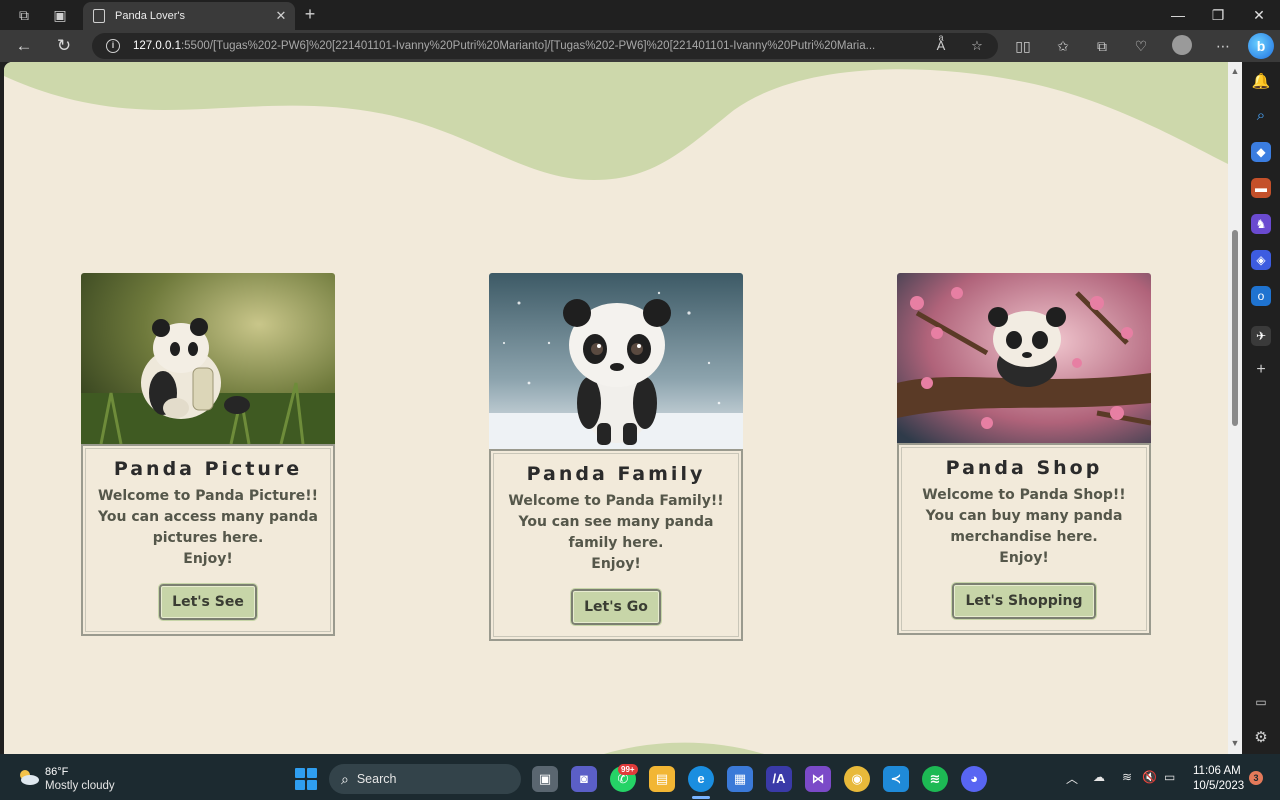 Image resolution: width=1280 pixels, height=800 pixels. Describe the element at coordinates (1261, 296) in the screenshot. I see `outlook-icon: o` at that location.